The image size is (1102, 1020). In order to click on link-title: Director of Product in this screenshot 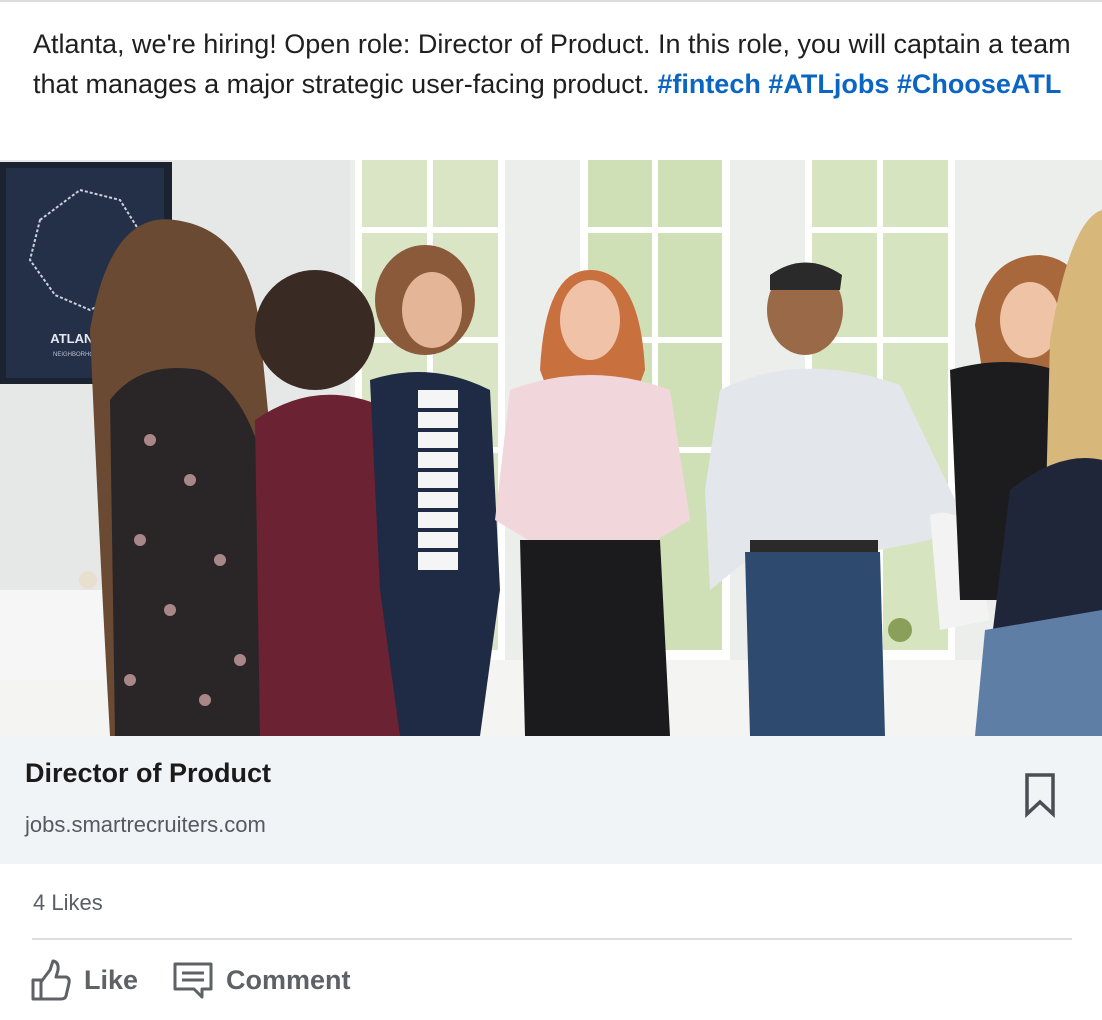, I will do `click(148, 773)`.